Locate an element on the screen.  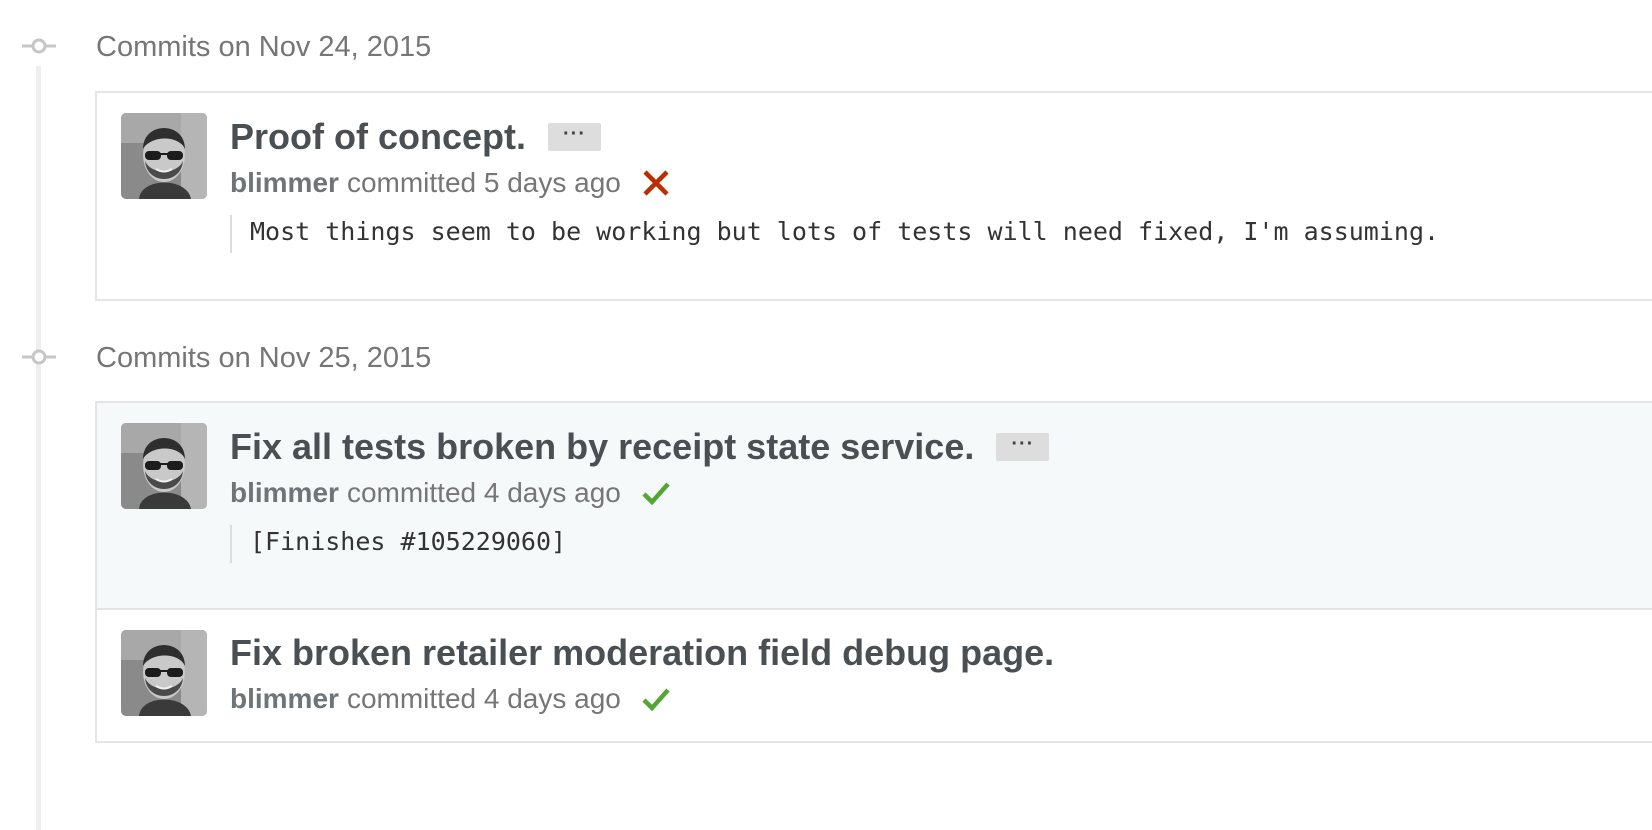
x-icon is located at coordinates (656, 183).